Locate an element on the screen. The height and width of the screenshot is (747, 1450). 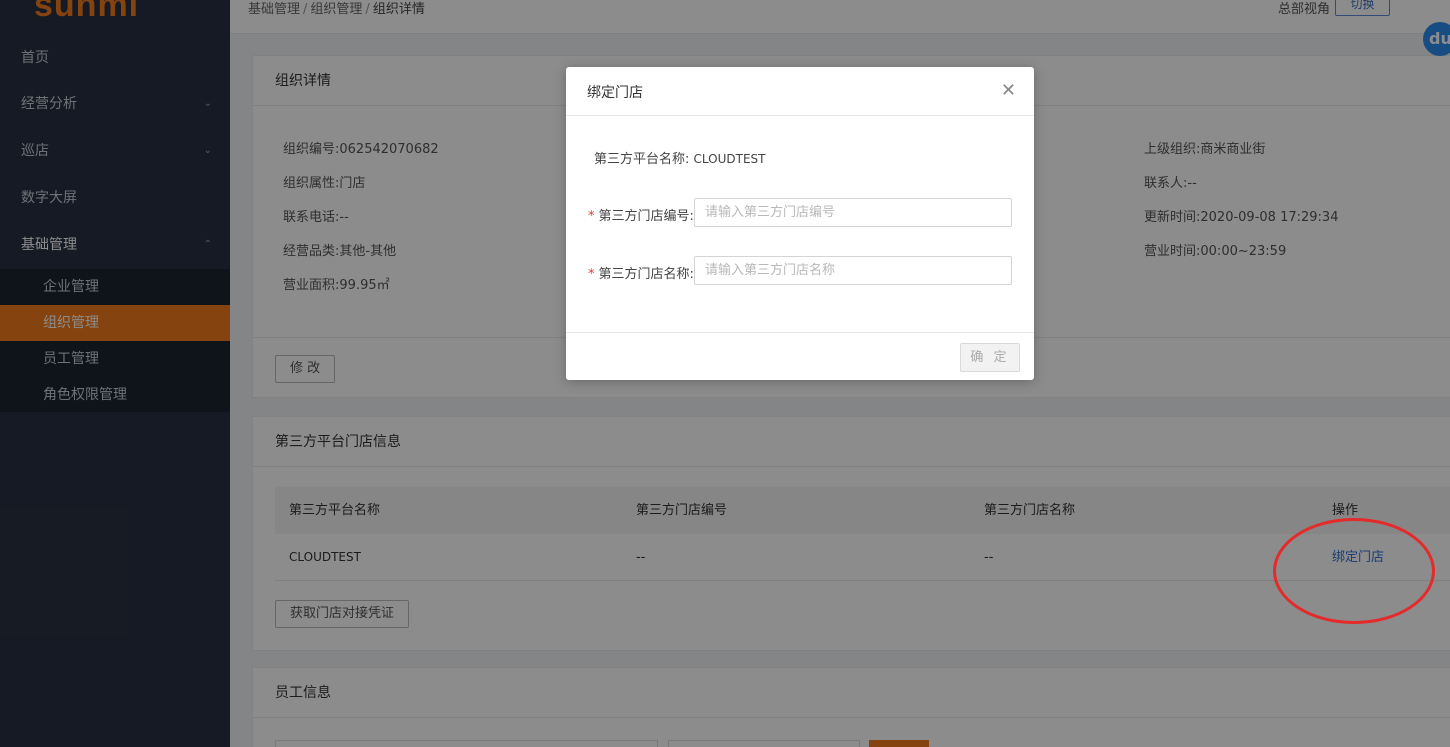
dialog-header: 绑定门店 ✕ is located at coordinates (800, 91).